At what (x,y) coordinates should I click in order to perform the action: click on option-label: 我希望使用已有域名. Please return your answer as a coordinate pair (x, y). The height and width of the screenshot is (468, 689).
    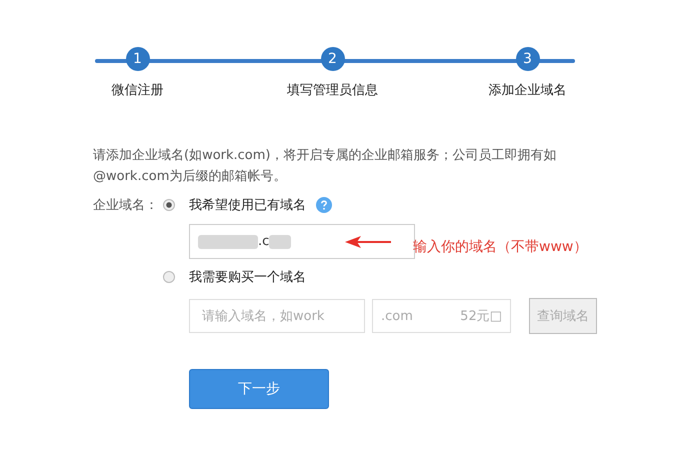
    Looking at the image, I should click on (247, 205).